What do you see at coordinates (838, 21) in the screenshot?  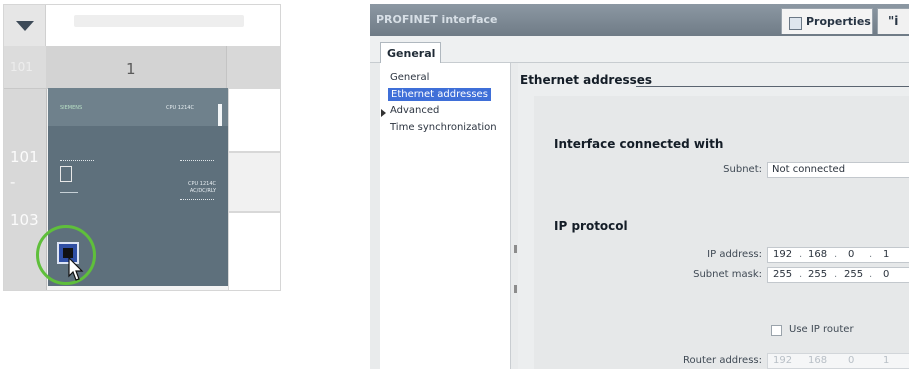 I see `properties-tab-label: Properties` at bounding box center [838, 21].